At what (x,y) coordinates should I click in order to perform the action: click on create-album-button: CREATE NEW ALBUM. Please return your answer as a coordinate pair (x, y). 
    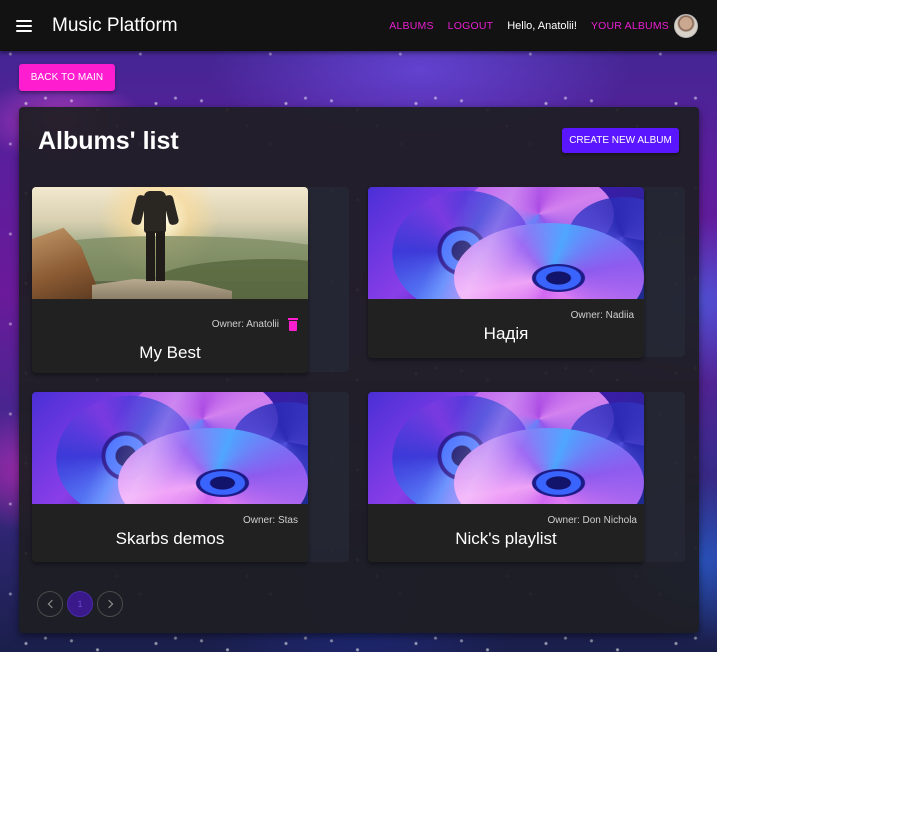
    Looking at the image, I should click on (620, 140).